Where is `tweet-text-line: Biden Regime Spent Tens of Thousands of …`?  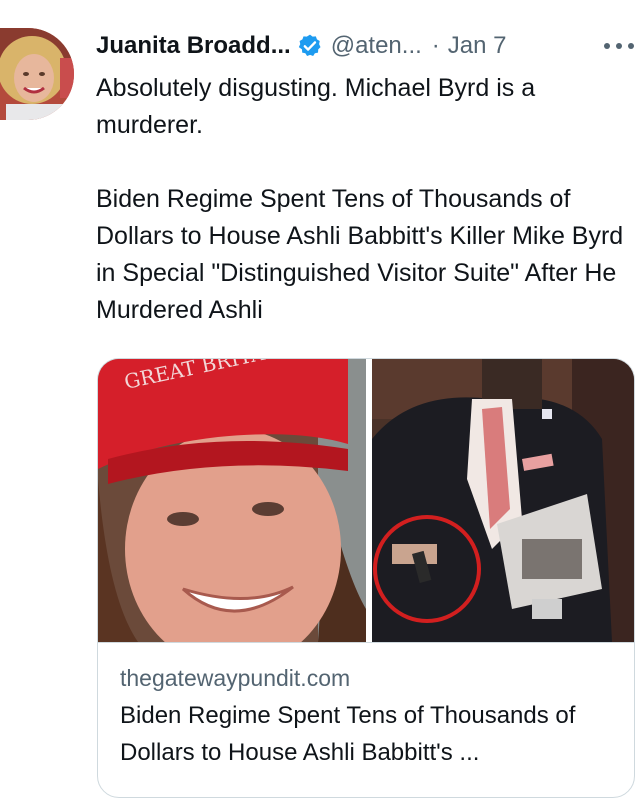 tweet-text-line: Biden Regime Spent Tens of Thousands of … is located at coordinates (360, 254).